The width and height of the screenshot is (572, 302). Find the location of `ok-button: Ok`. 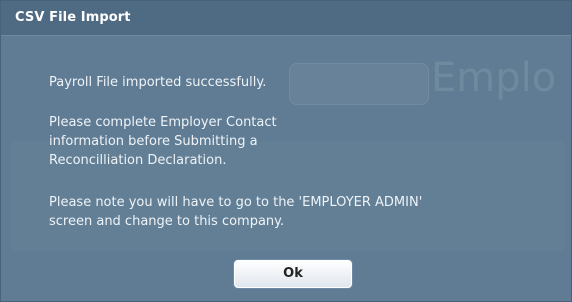

ok-button: Ok is located at coordinates (293, 274).